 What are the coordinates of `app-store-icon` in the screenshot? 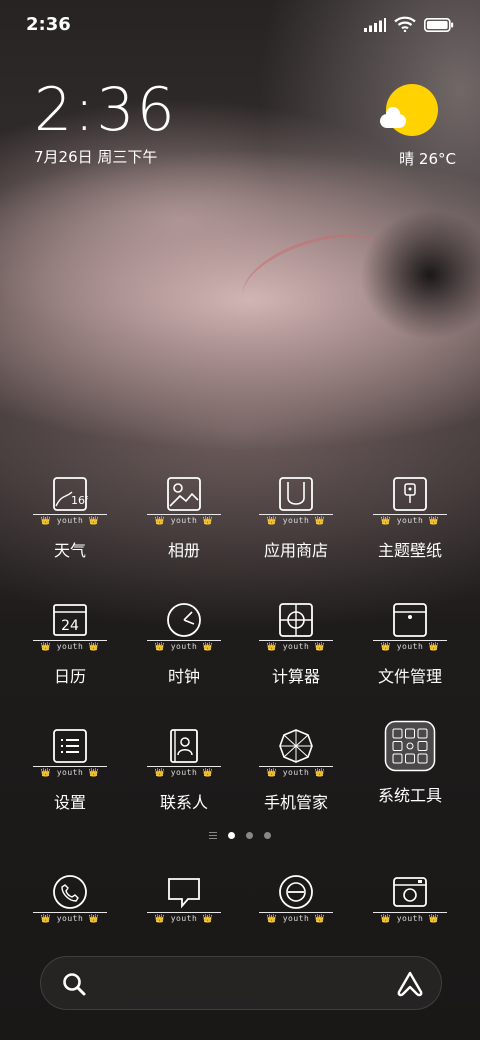 It's located at (296, 494).